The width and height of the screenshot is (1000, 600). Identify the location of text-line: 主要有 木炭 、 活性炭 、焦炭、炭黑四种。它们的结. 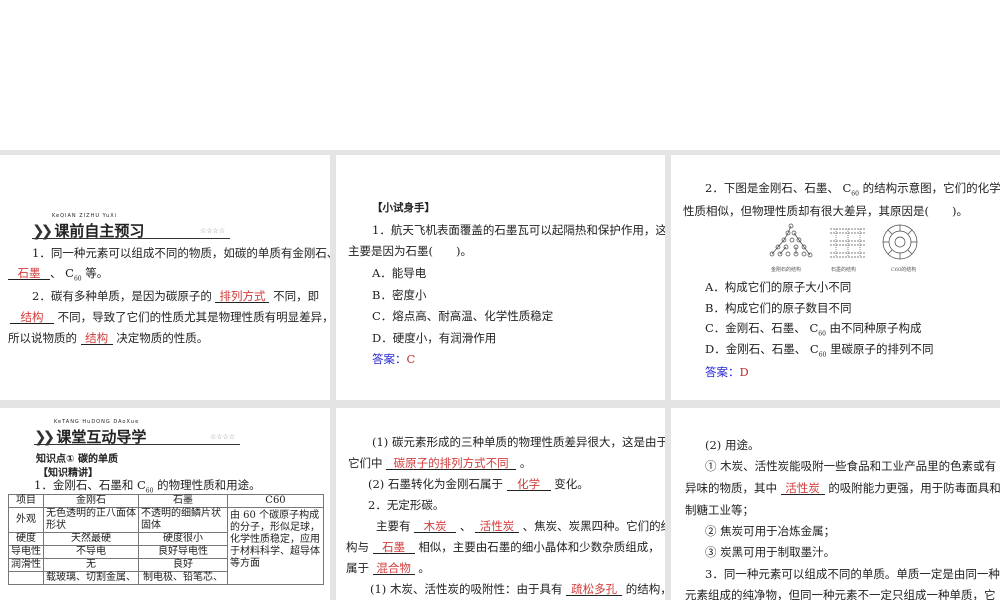
(520, 526).